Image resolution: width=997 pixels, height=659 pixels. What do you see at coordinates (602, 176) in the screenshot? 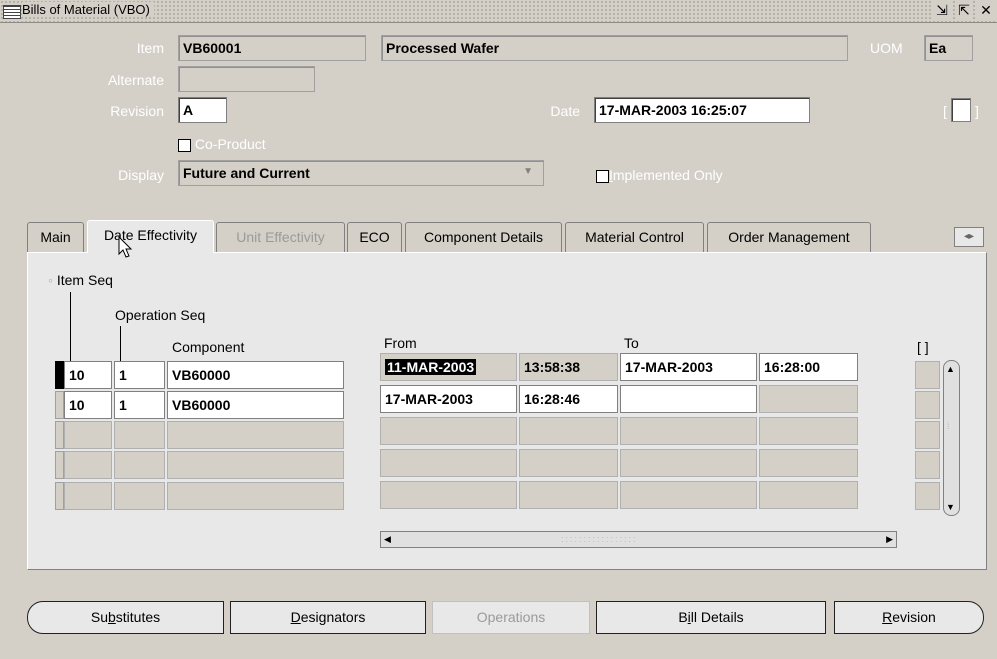
I see `implemented-only-checkbox: ✓` at bounding box center [602, 176].